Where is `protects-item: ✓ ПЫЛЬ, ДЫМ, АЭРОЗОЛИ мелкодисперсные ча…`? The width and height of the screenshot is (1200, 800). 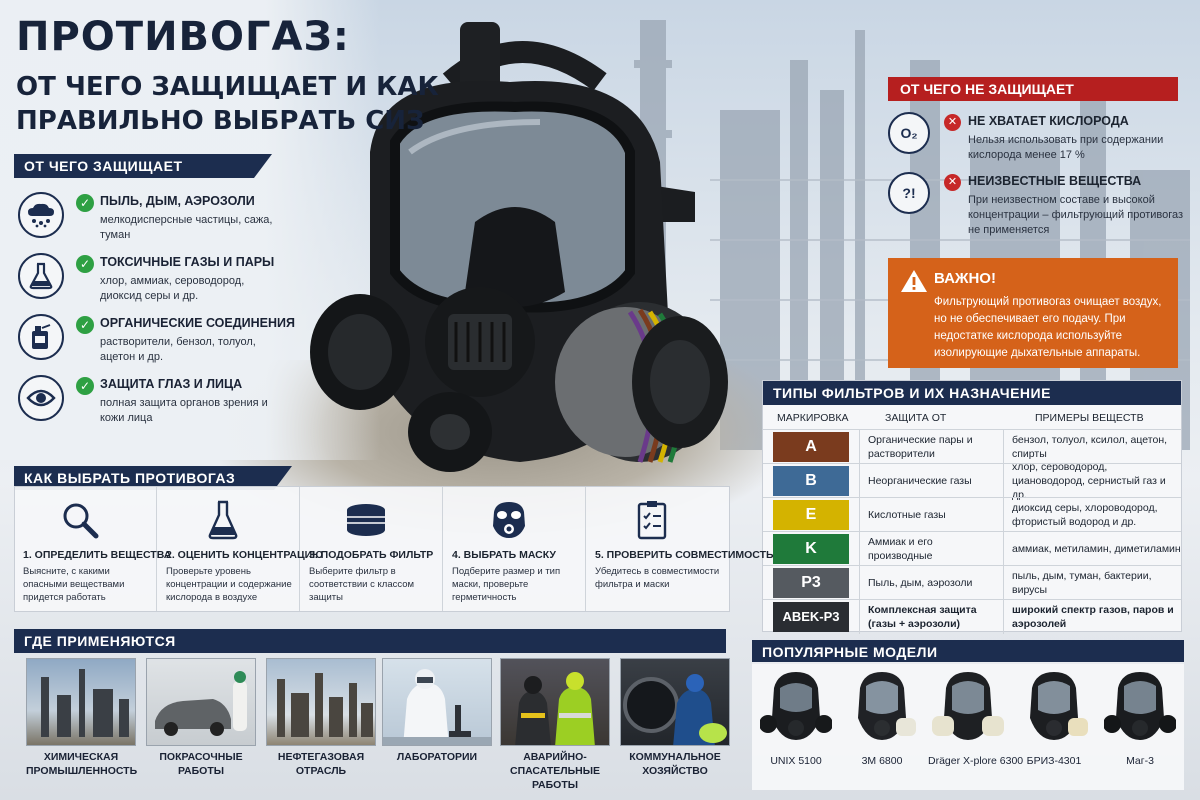
protects-item: ✓ ПЫЛЬ, ДЫМ, АЭРОЗОЛИ мелкодисперсные ча… is located at coordinates (178, 221).